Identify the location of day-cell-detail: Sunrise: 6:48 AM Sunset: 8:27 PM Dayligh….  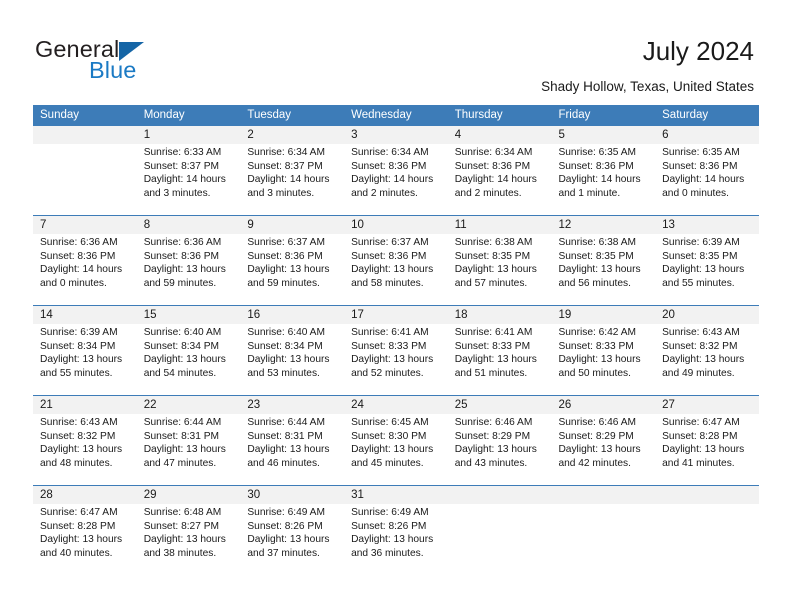
(188, 539).